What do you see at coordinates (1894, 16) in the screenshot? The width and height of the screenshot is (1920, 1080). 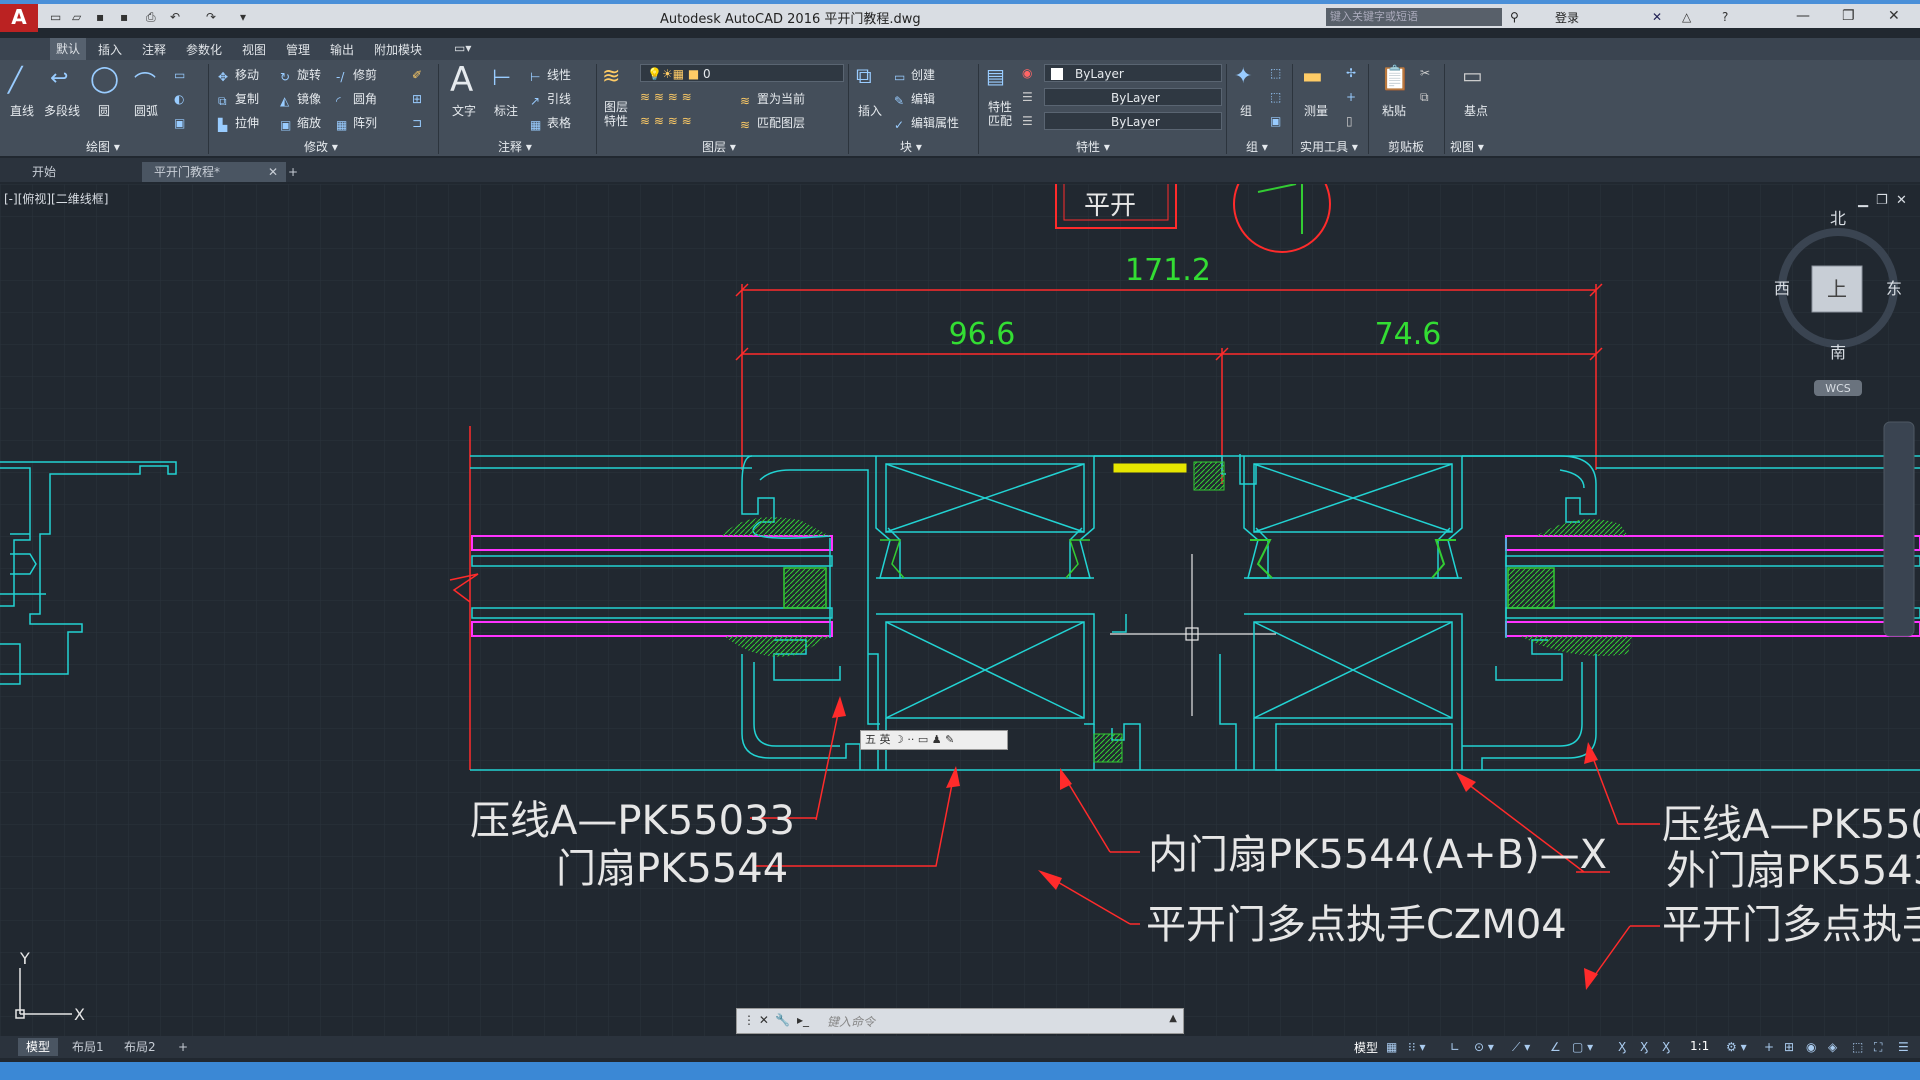 I see `close-icon: ✕` at bounding box center [1894, 16].